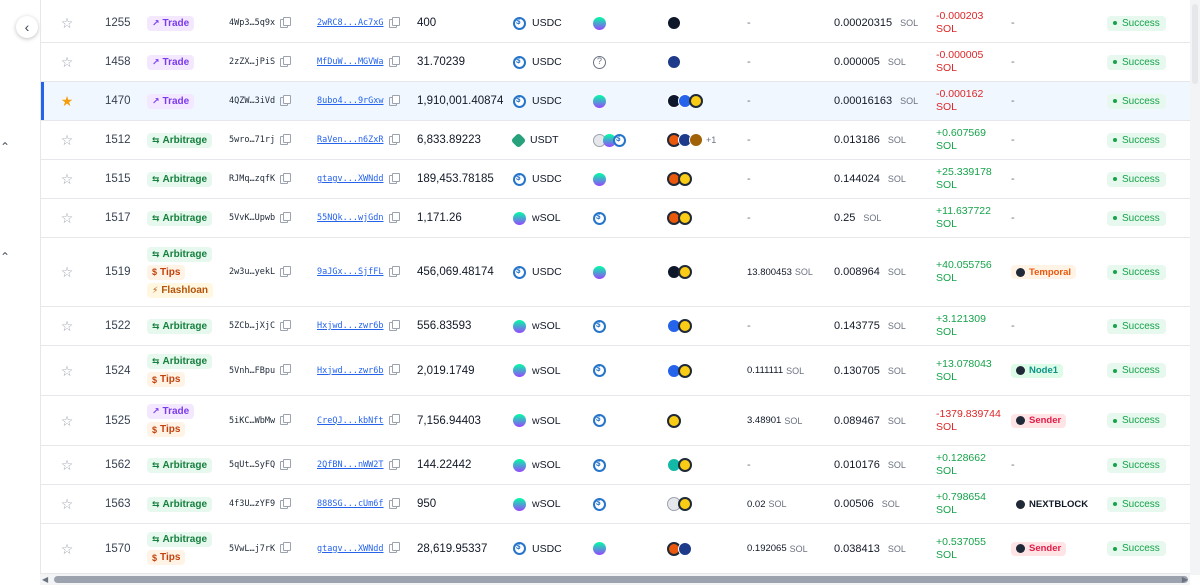 The height and width of the screenshot is (585, 1200). I want to click on account-link: MfDuW...MGVWa, so click(358, 61).